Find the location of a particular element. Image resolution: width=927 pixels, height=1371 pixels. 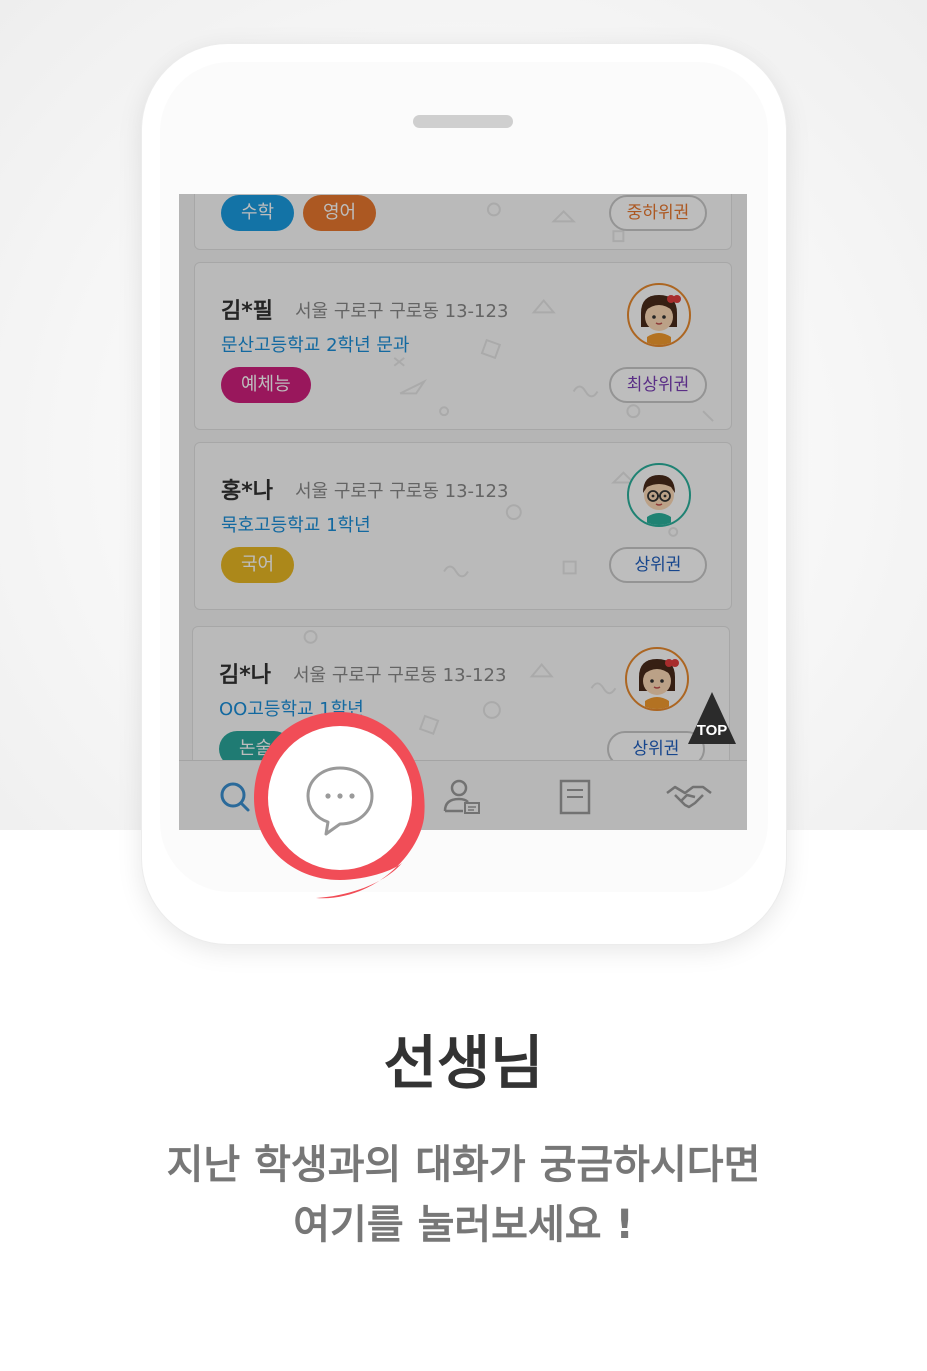

description-line: 여기를 눌러보세요 ! is located at coordinates (463, 1225).